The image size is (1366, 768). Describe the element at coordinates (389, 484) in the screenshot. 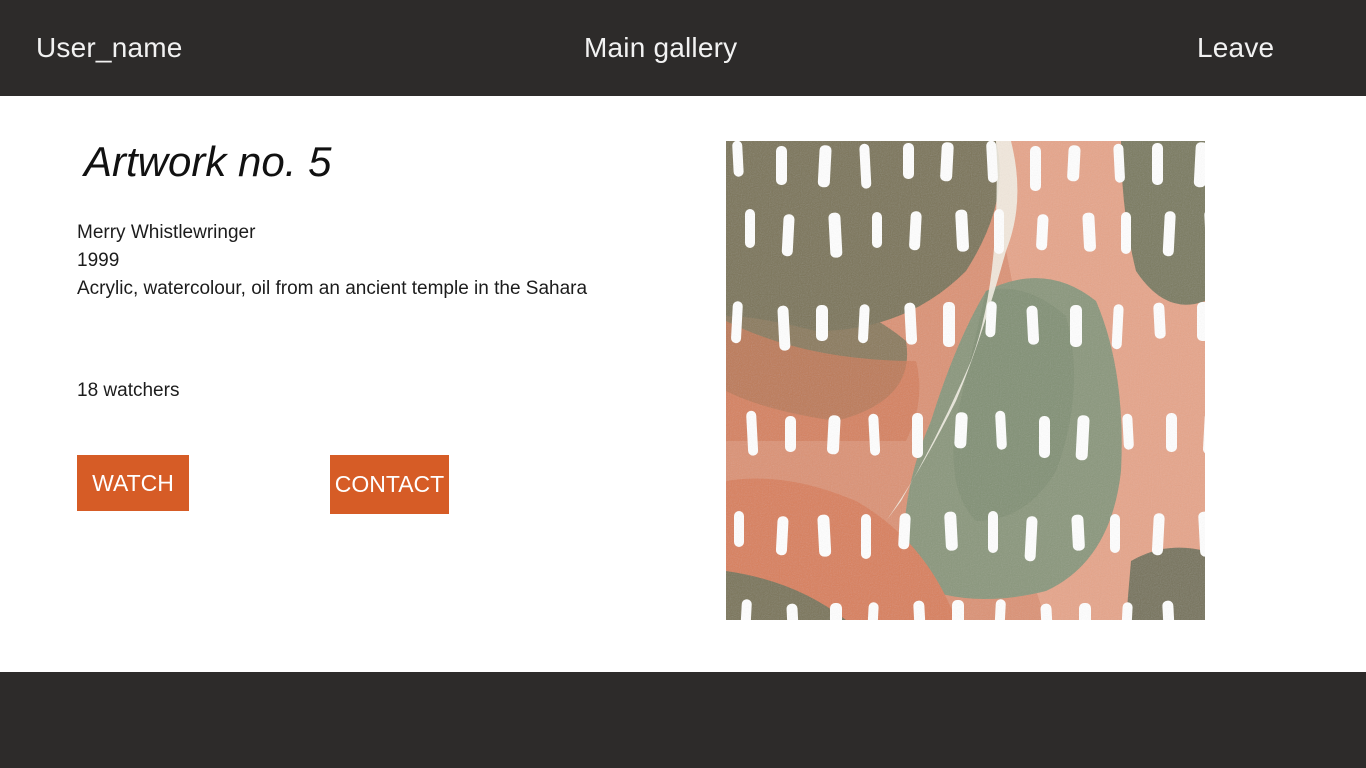

I see `contact-button: CONTACT` at that location.